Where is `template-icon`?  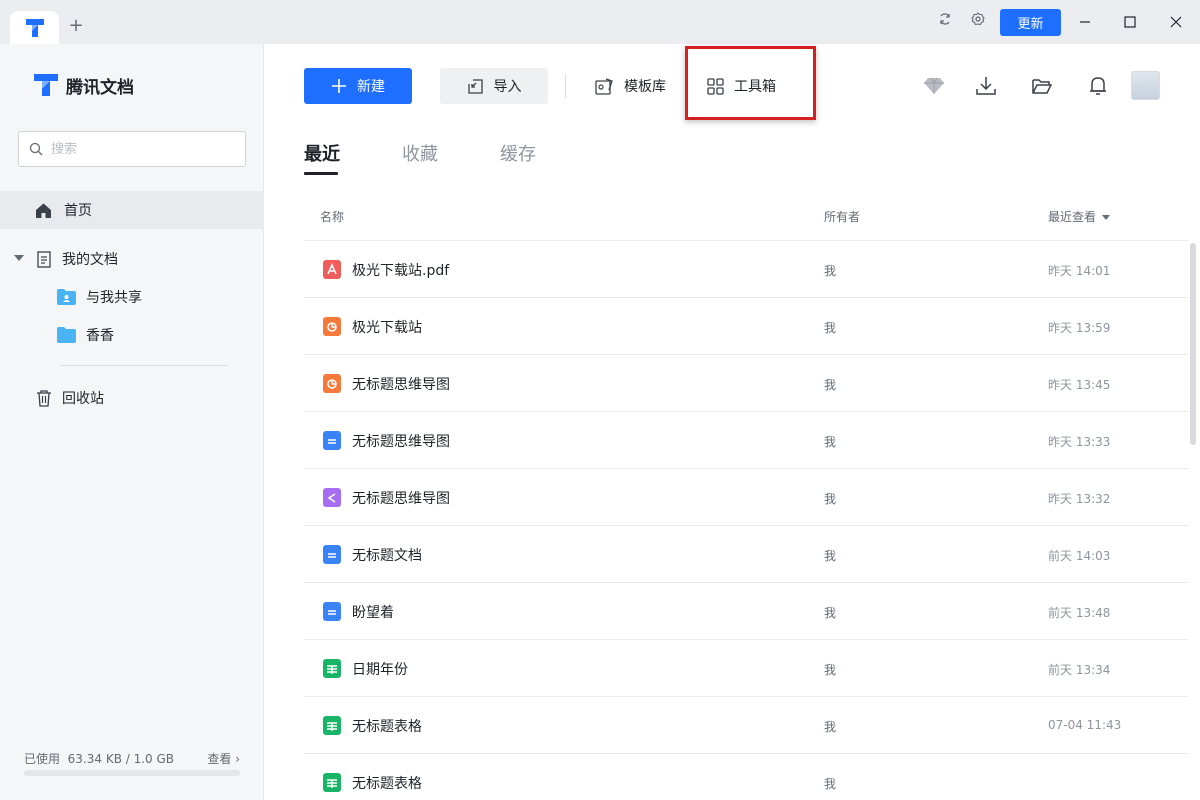
template-icon is located at coordinates (604, 86).